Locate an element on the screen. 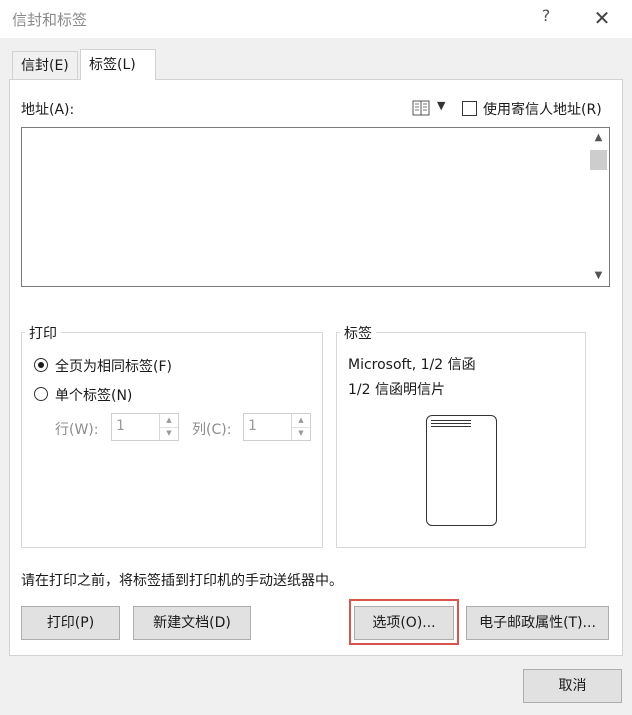 Image resolution: width=632 pixels, height=715 pixels. column-spinner: 1 ▲ ▼ is located at coordinates (277, 427).